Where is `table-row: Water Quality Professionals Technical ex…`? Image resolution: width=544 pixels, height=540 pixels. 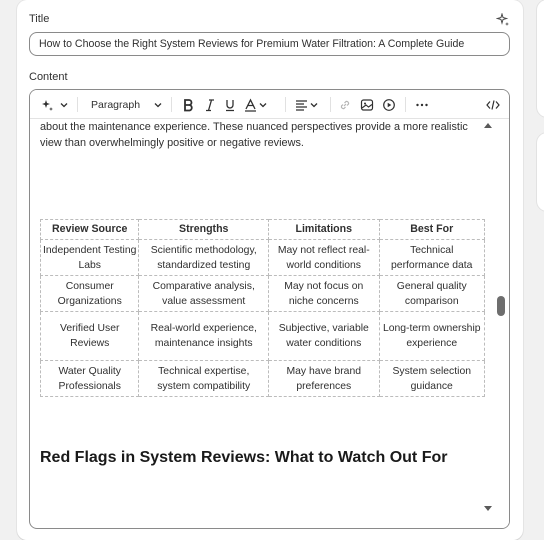
table-row: Water Quality Professionals Technical ex… is located at coordinates (262, 378).